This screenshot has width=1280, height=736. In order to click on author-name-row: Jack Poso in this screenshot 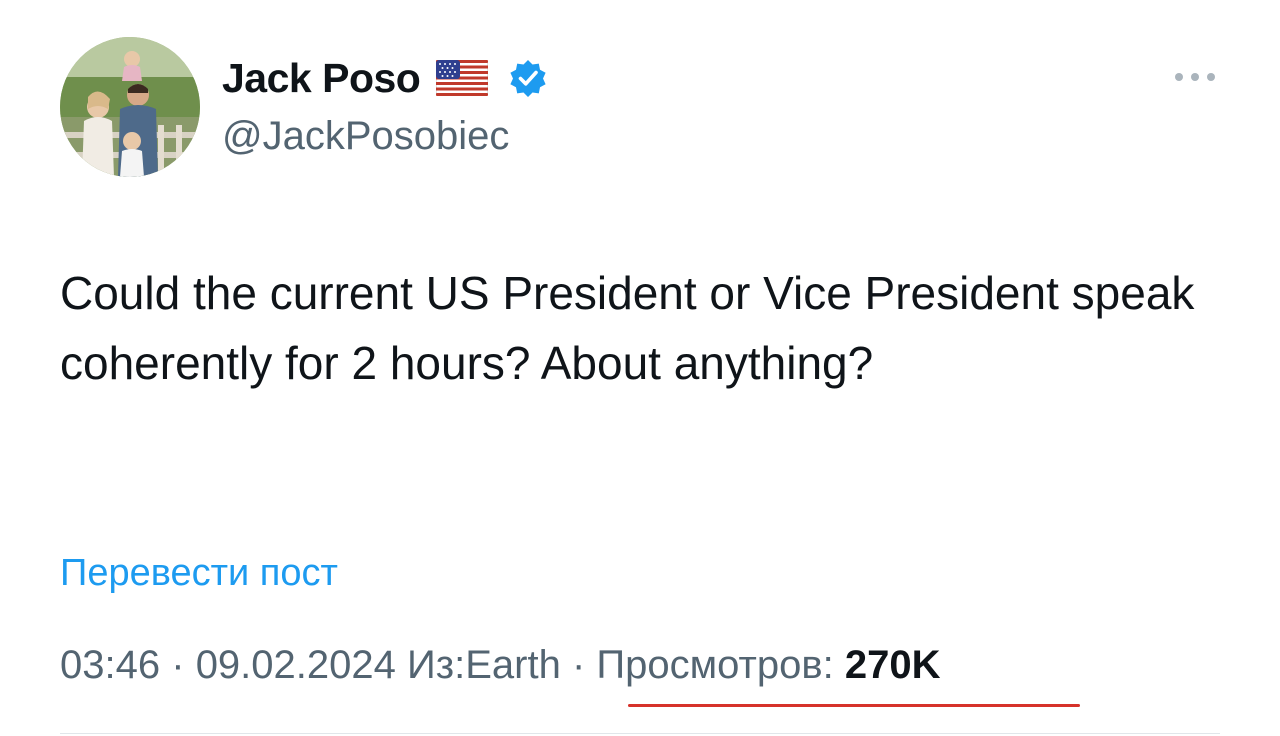, I will do `click(385, 78)`.